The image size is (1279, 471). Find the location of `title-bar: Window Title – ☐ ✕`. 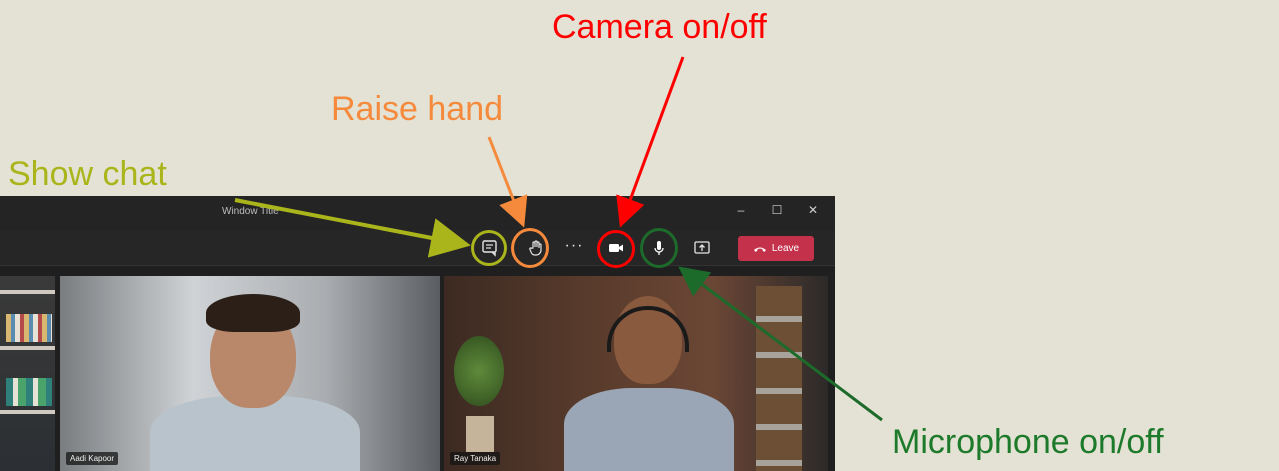

title-bar: Window Title – ☐ ✕ is located at coordinates (417, 213).